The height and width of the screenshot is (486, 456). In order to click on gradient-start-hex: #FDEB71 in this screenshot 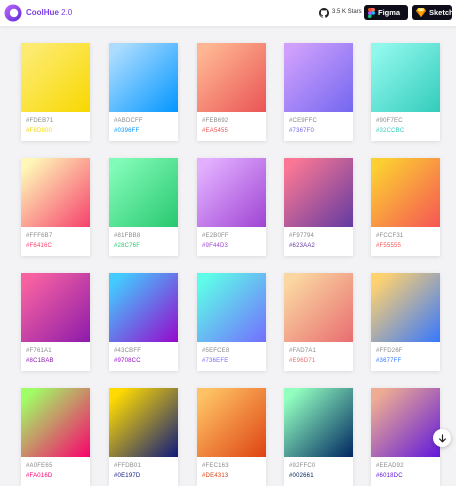, I will do `click(39, 121)`.